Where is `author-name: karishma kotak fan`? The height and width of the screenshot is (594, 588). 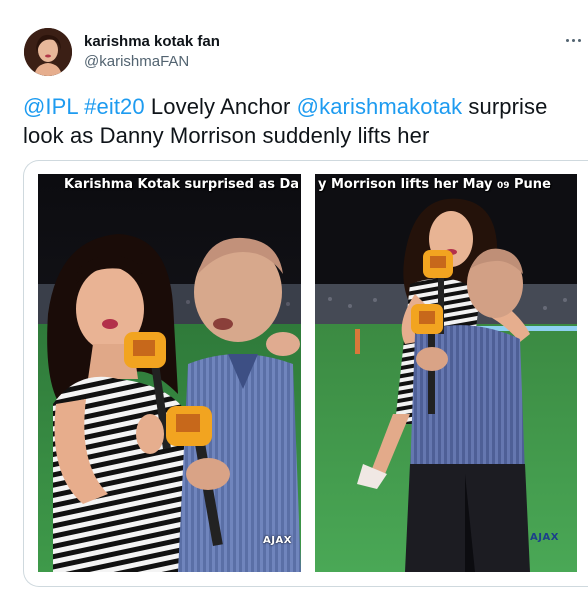 author-name: karishma kotak fan is located at coordinates (152, 41).